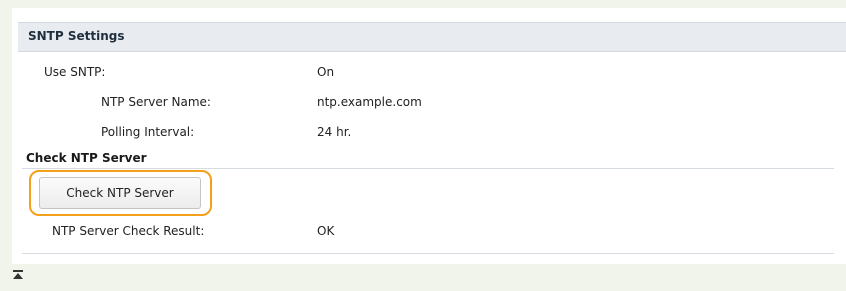  What do you see at coordinates (148, 132) in the screenshot?
I see `polling-interval-label: Polling Interval:` at bounding box center [148, 132].